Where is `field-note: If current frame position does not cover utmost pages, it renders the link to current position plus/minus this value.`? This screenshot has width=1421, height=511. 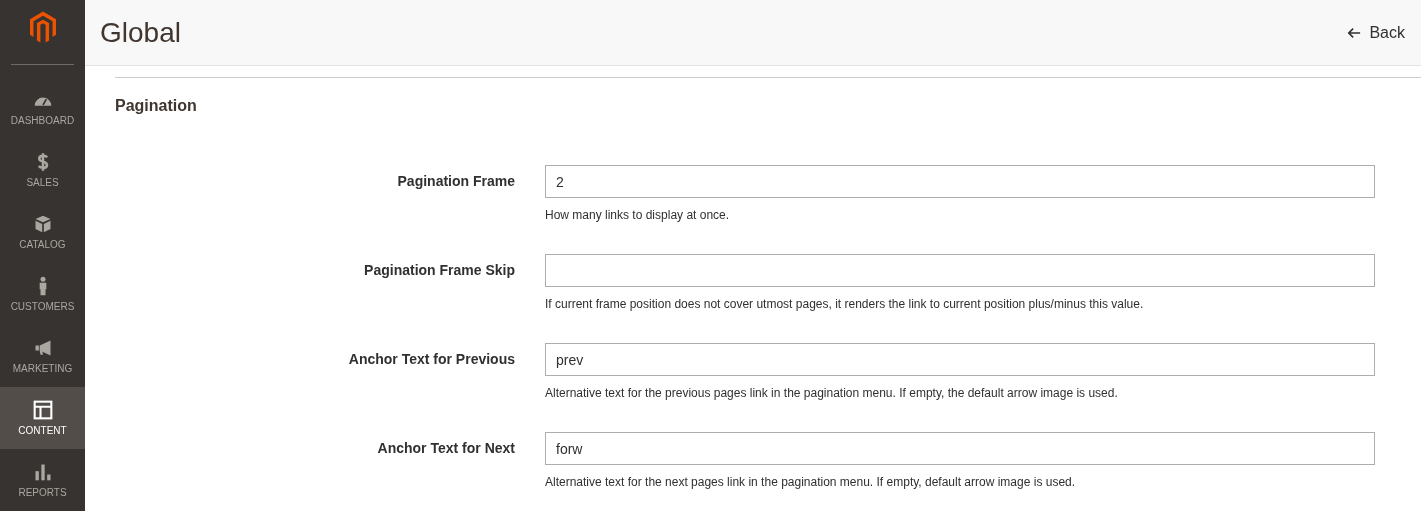 field-note: If current frame position does not cover utmost pages, it renders the link to current position plus/minus this value. is located at coordinates (845, 304).